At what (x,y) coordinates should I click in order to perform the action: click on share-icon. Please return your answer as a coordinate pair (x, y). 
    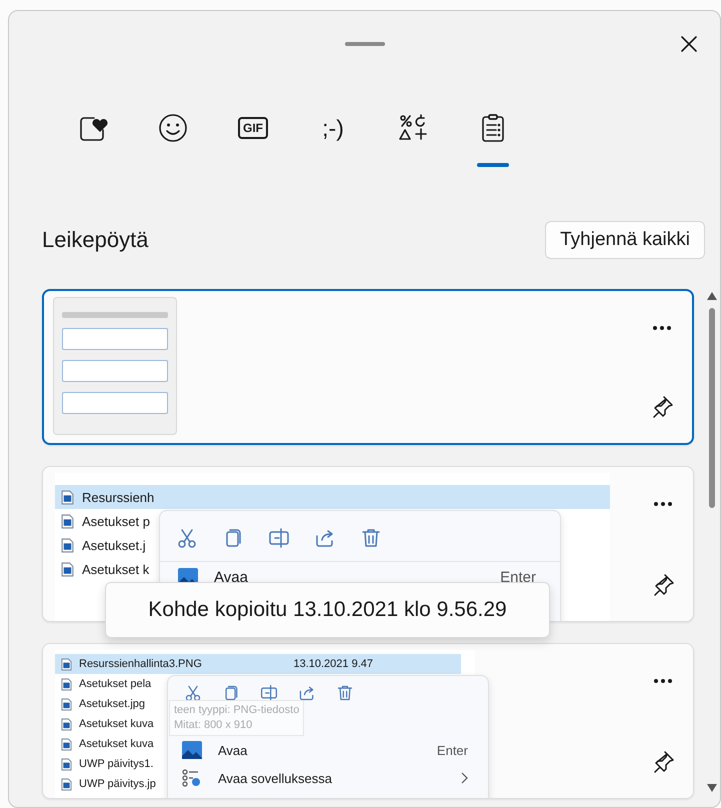
    Looking at the image, I should click on (307, 693).